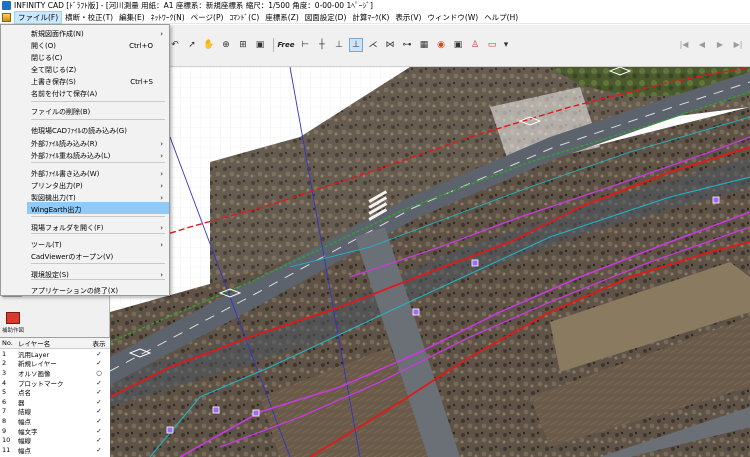 The height and width of the screenshot is (457, 750). Describe the element at coordinates (99, 45) in the screenshot. I see `file-menu-item: 開く(O) Ctrl+O` at that location.